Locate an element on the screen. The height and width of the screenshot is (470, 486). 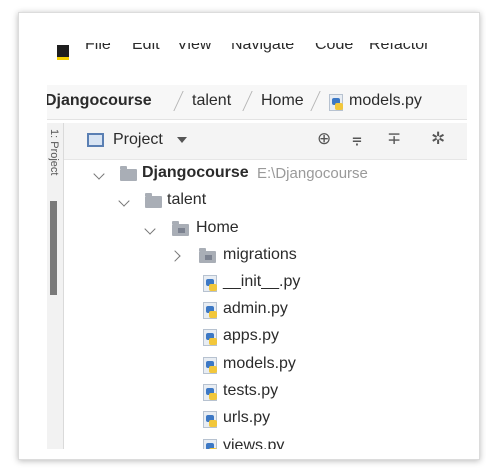
expand-all-icon: ∓ is located at coordinates (394, 139).